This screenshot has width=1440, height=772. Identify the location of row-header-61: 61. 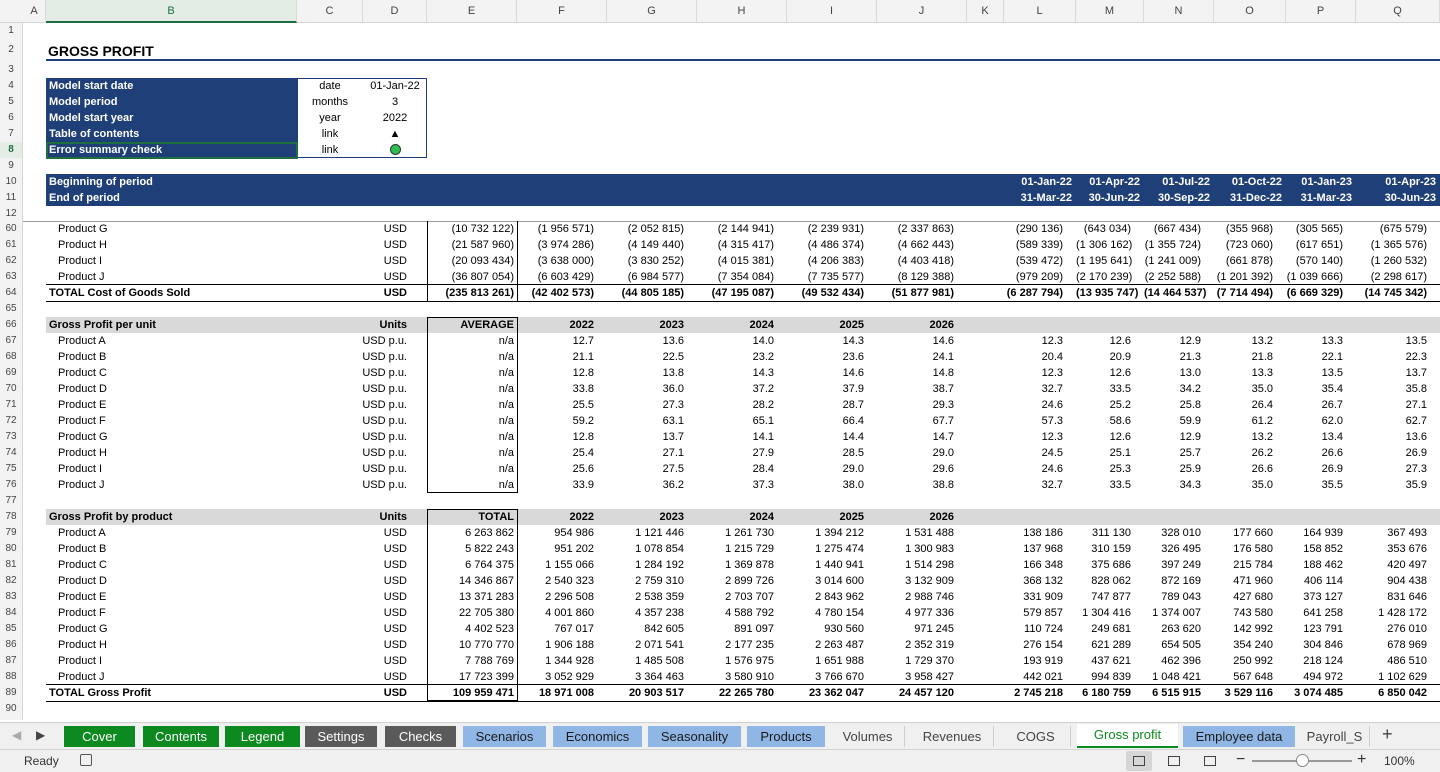
(11, 245).